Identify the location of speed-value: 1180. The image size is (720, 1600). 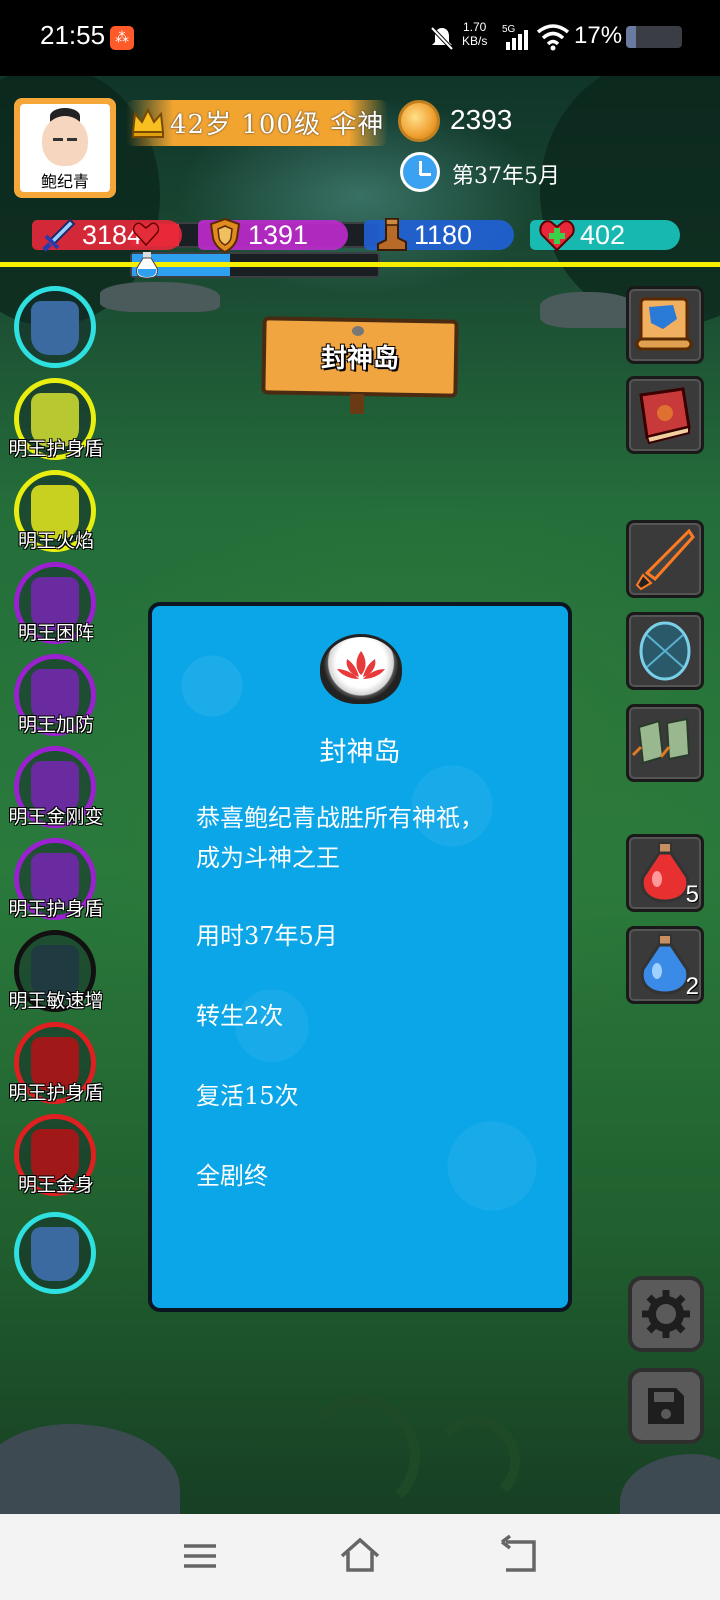
(443, 235).